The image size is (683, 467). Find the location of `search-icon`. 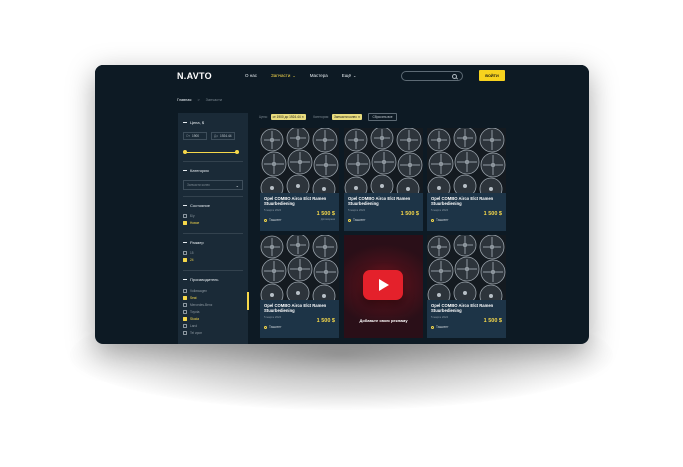

search-icon is located at coordinates (454, 76).